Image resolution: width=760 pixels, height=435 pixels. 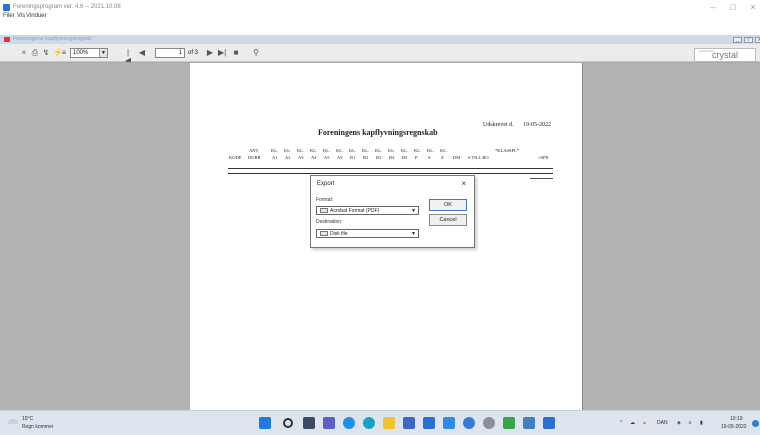 What do you see at coordinates (509, 423) in the screenshot?
I see `app-icon-green` at bounding box center [509, 423].